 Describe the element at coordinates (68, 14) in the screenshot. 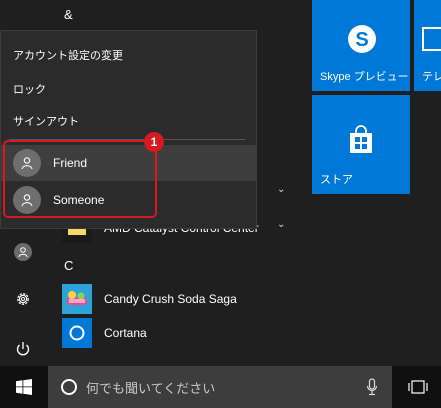

I see `group-header-amp: &` at that location.